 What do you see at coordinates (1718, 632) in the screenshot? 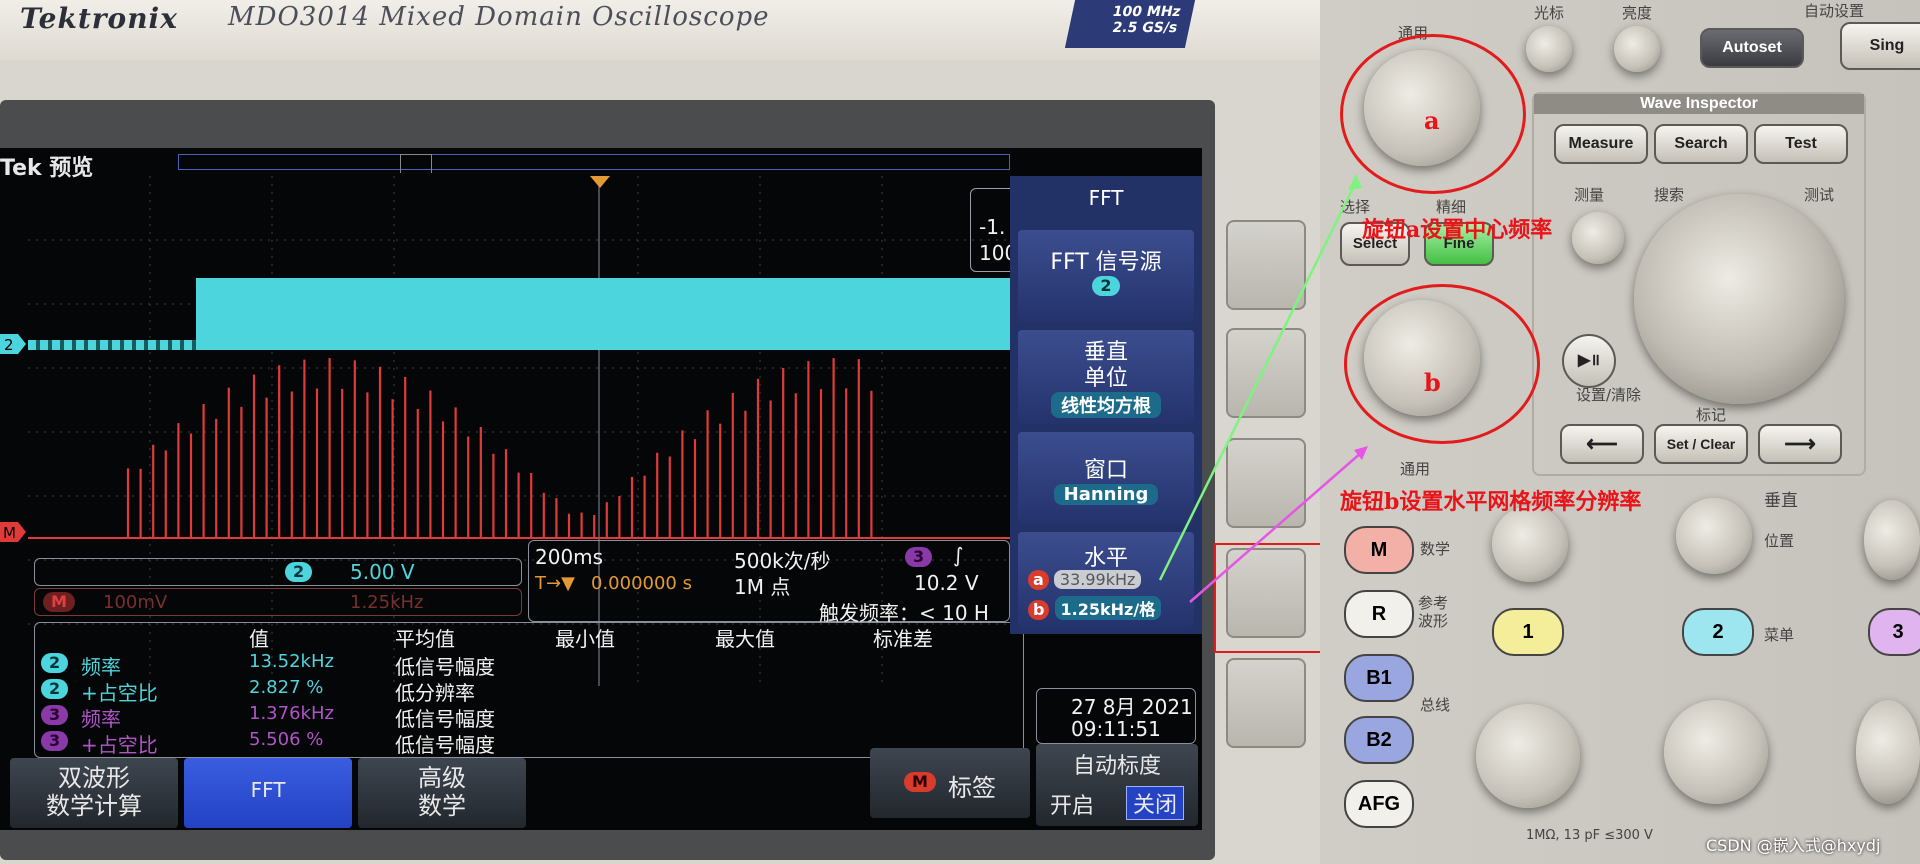
I see `channel2-button: 2` at bounding box center [1718, 632].